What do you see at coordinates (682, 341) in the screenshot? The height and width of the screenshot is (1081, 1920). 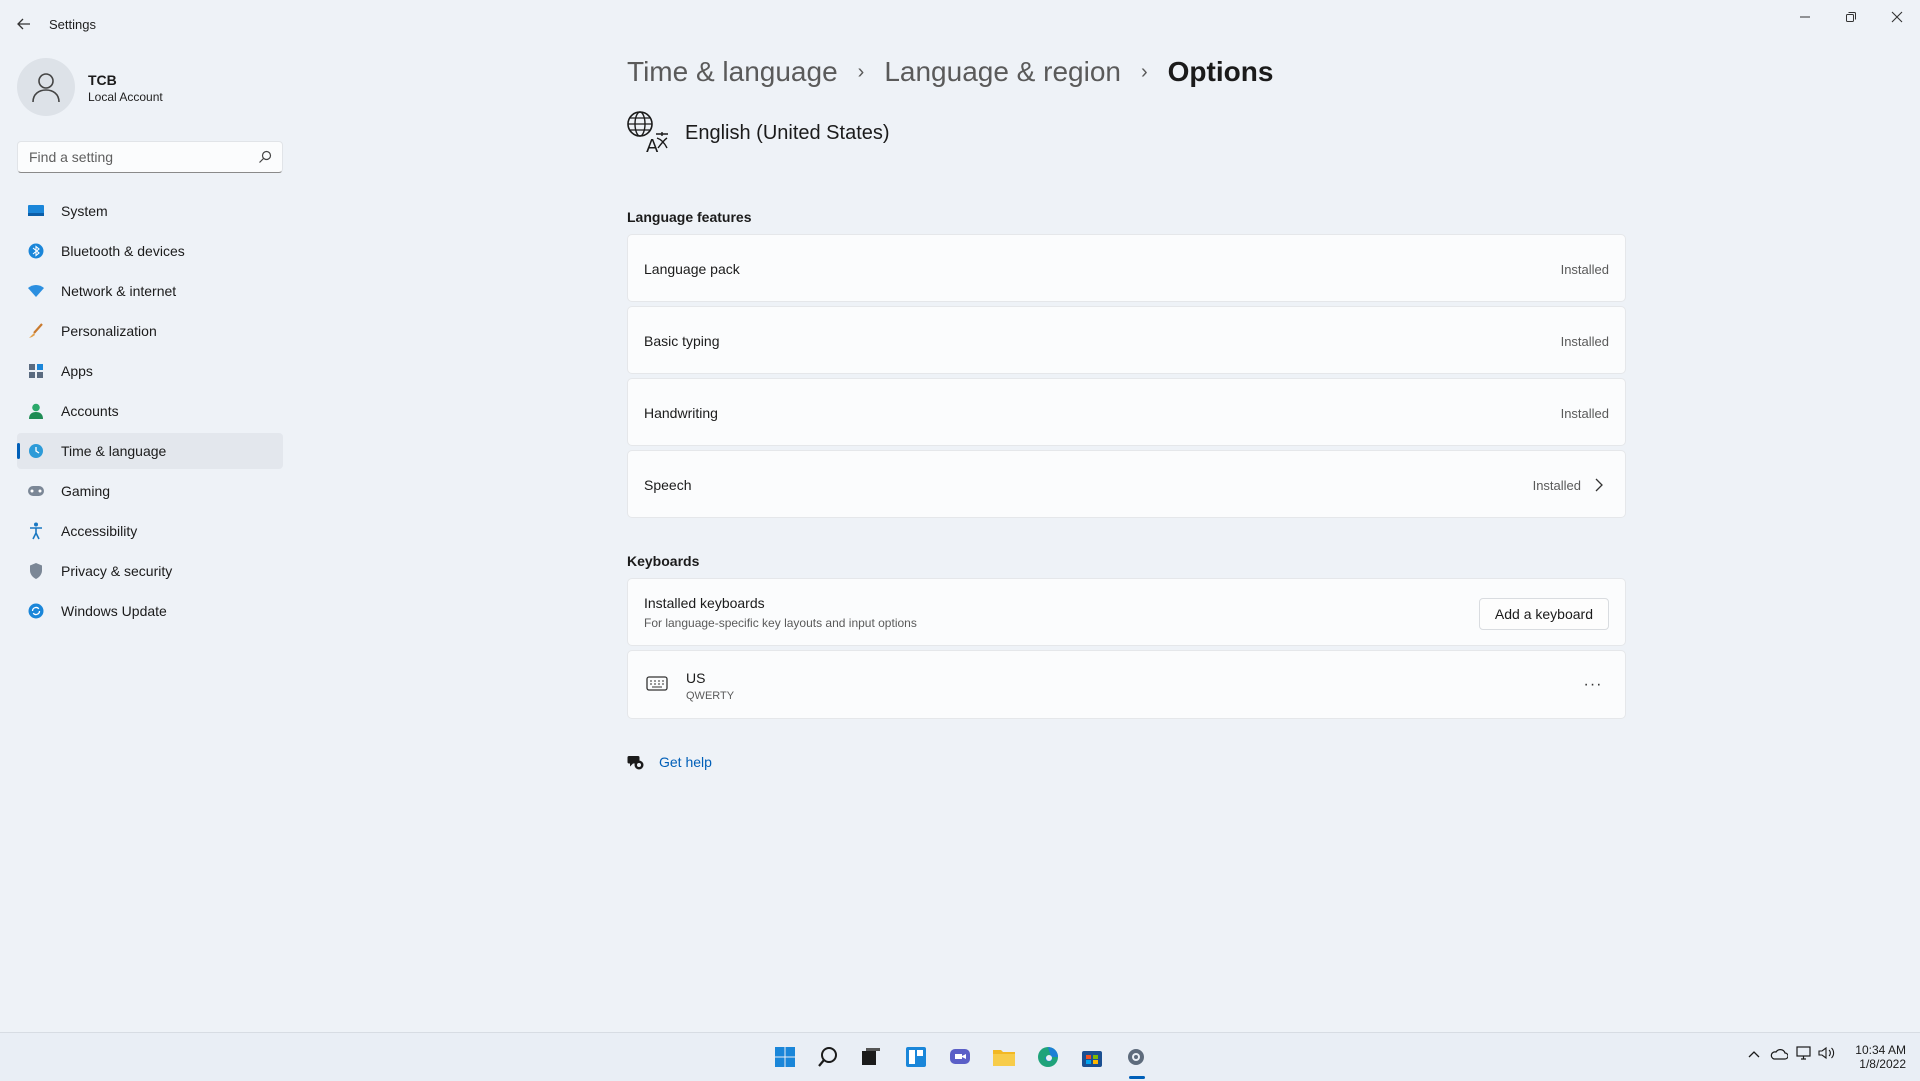 I see `feature-label: Basic typing` at bounding box center [682, 341].